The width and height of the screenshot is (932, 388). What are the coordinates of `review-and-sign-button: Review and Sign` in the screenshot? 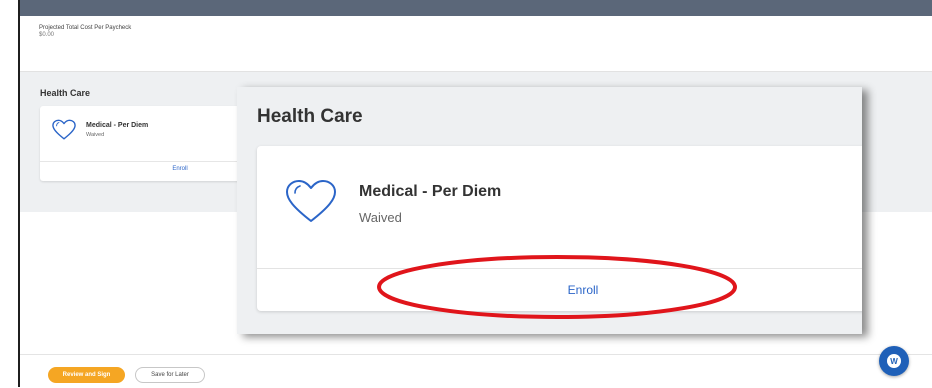 It's located at (86, 375).